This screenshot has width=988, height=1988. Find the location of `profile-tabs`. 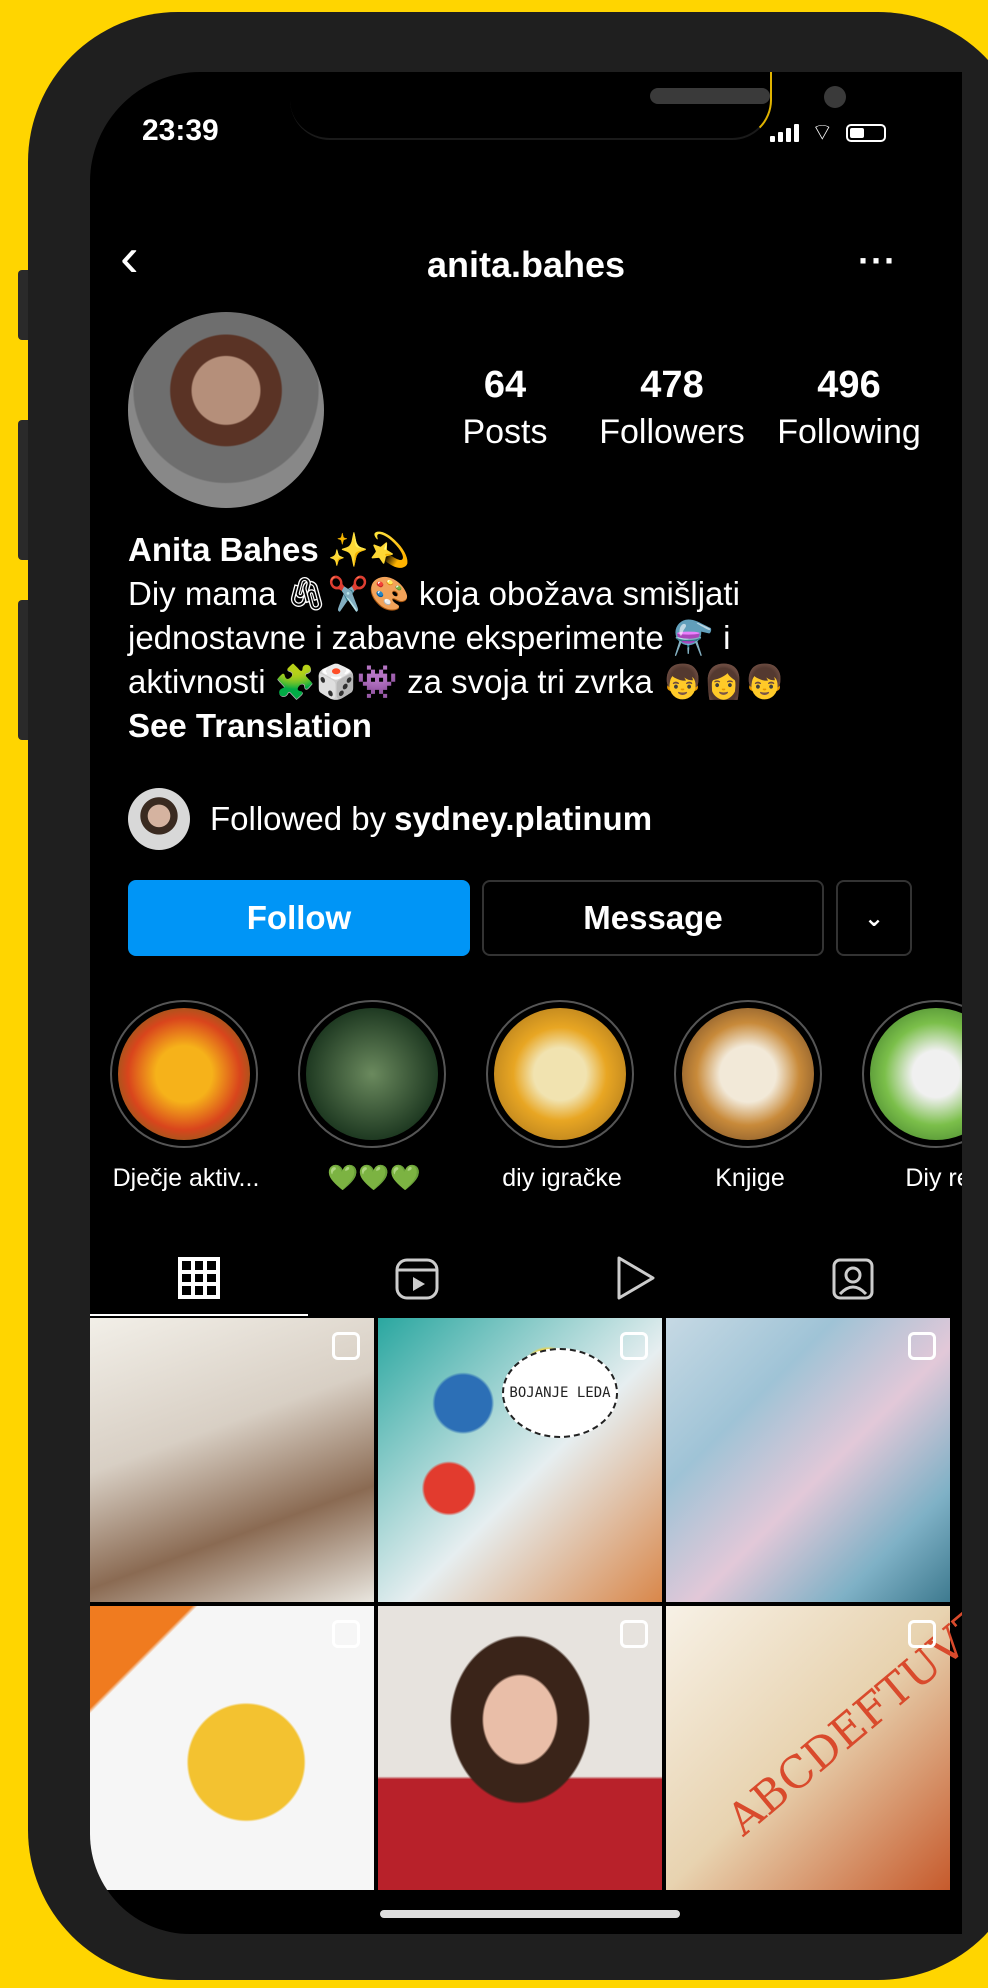

profile-tabs is located at coordinates (526, 1278).